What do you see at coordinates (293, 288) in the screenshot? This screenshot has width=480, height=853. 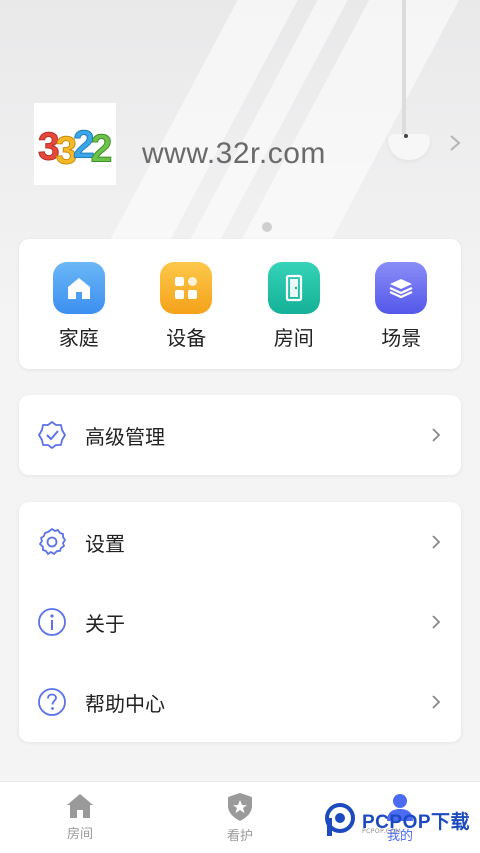 I see `door-icon` at bounding box center [293, 288].